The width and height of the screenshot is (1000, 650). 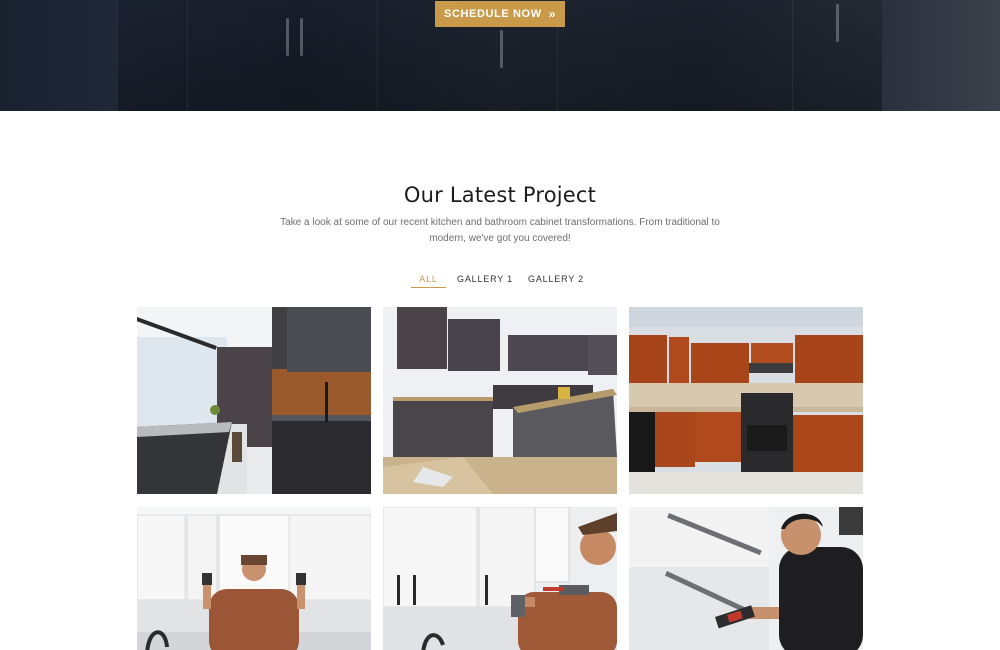 I want to click on schedule-now-label: SCHEDULE NOW, so click(x=493, y=14).